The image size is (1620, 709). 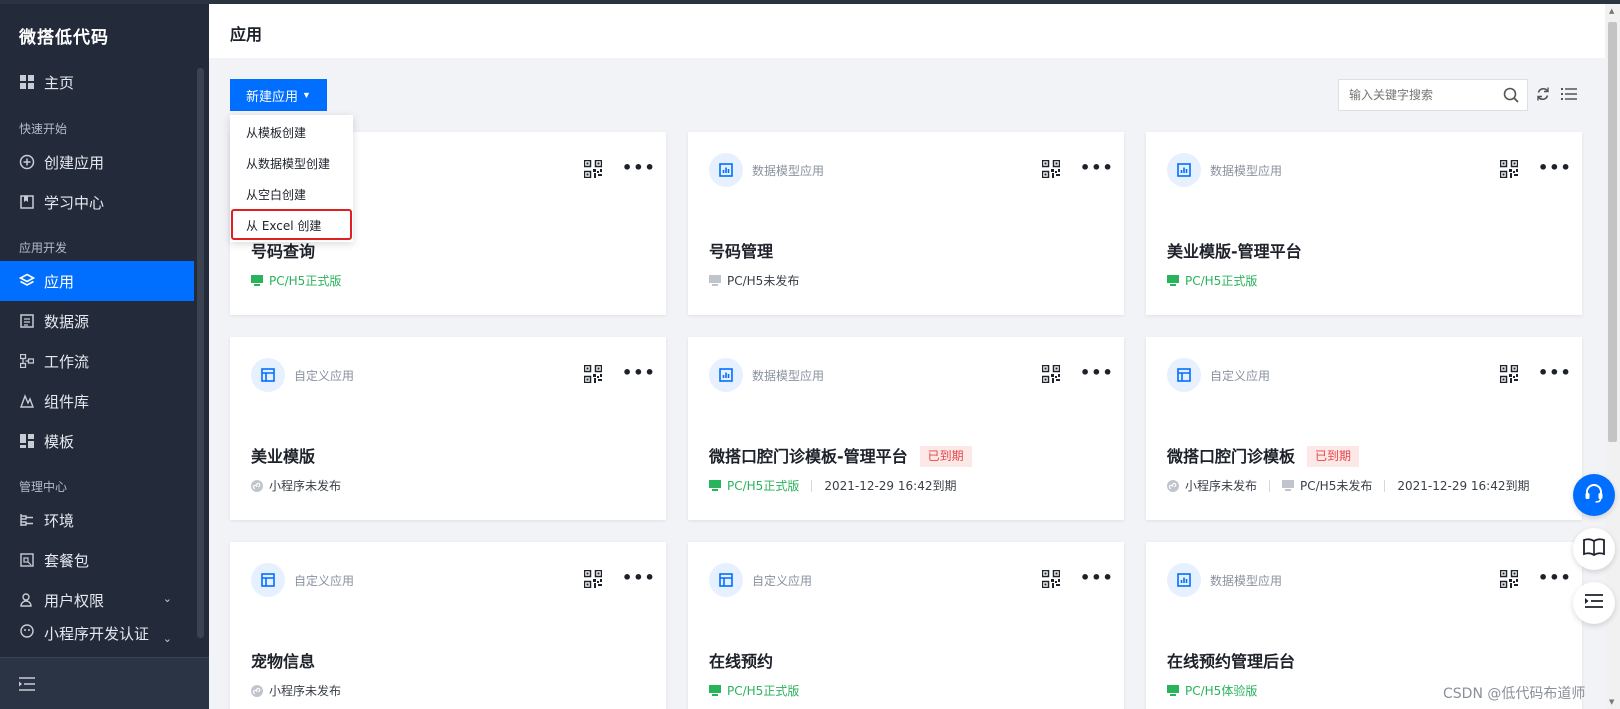 I want to click on plus-circle-icon, so click(x=27, y=162).